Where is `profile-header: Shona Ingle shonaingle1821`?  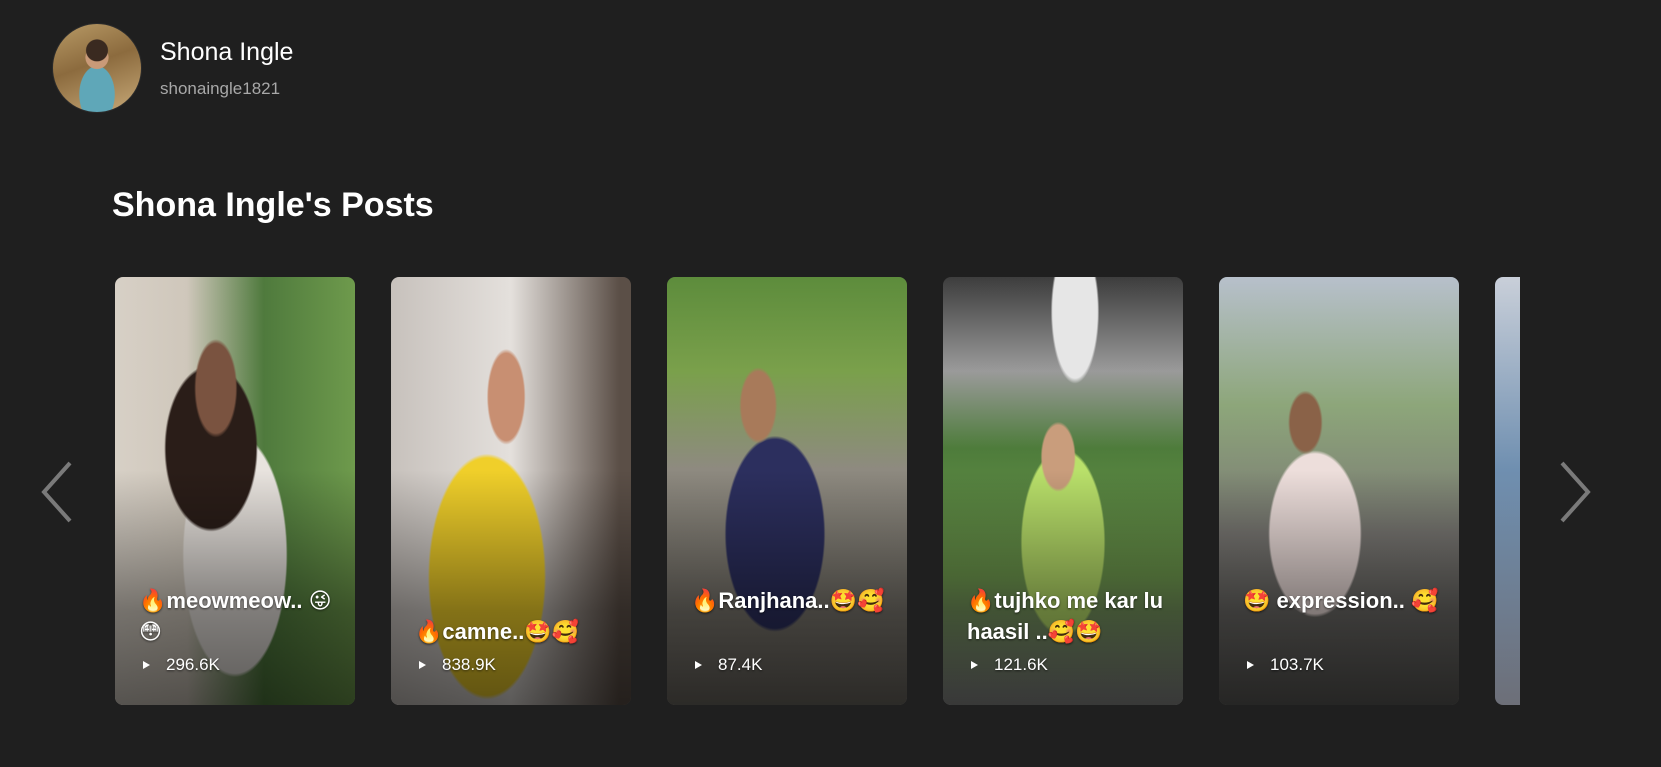
profile-header: Shona Ingle shonaingle1821 is located at coordinates (172, 68).